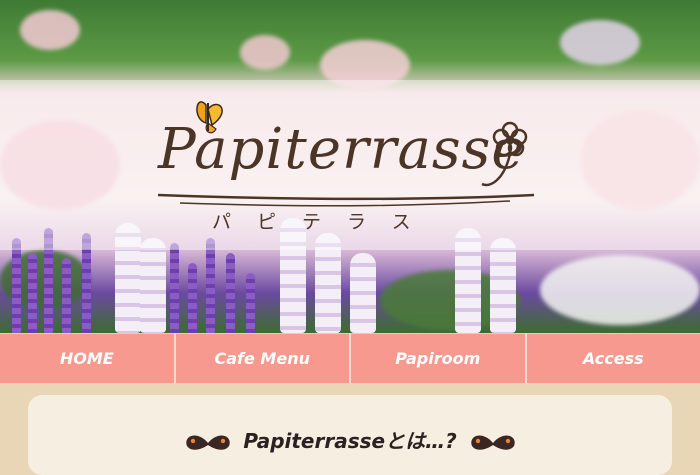 The width and height of the screenshot is (700, 475). I want to click on main-navigation: HOME Cafe Menu Papiroom Access, so click(350, 358).